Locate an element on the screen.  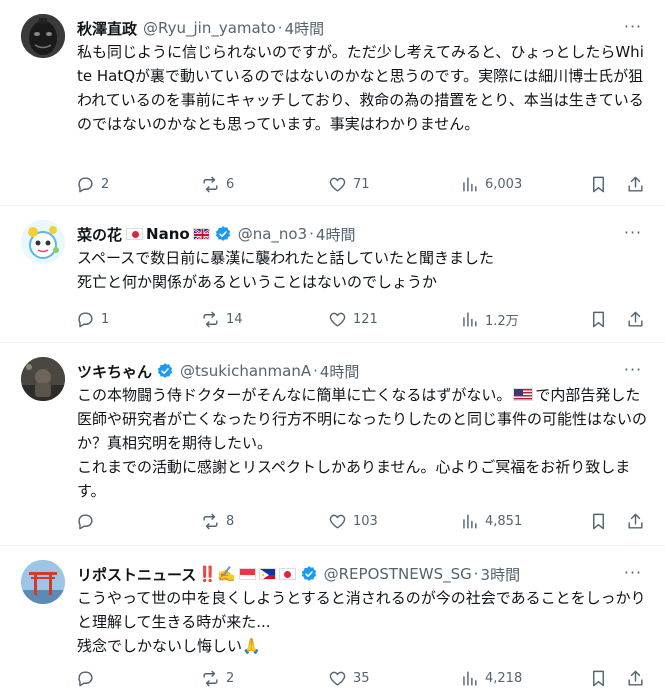
like-button: 71 is located at coordinates (349, 184).